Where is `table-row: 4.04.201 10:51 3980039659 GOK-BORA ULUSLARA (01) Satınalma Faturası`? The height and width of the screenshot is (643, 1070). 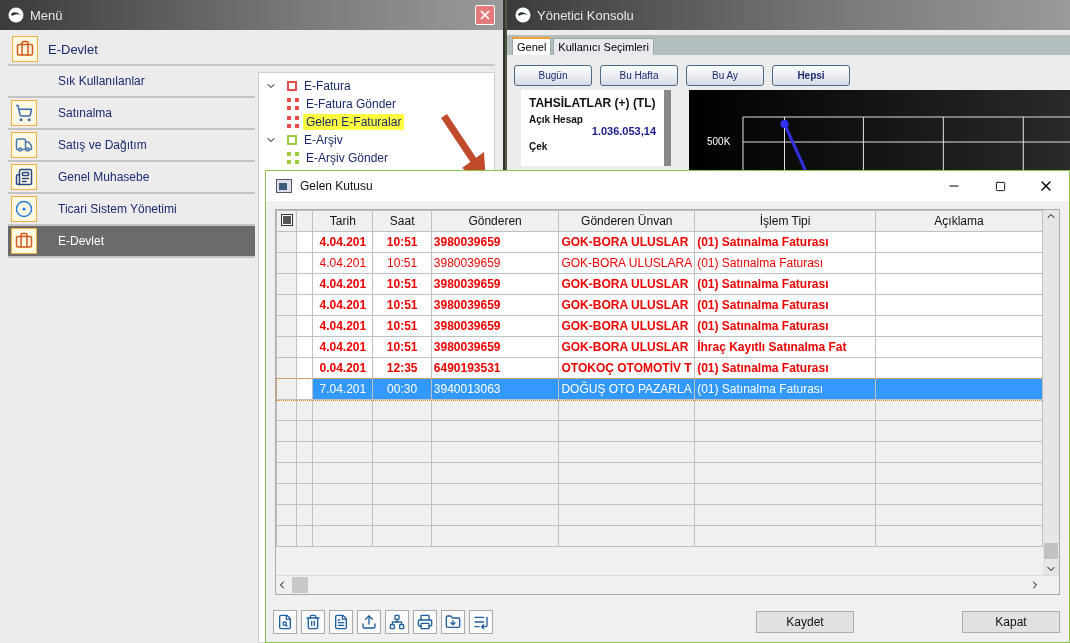
table-row: 4.04.201 10:51 3980039659 GOK-BORA ULUSLARA (01) Satınalma Faturası is located at coordinates (659, 263).